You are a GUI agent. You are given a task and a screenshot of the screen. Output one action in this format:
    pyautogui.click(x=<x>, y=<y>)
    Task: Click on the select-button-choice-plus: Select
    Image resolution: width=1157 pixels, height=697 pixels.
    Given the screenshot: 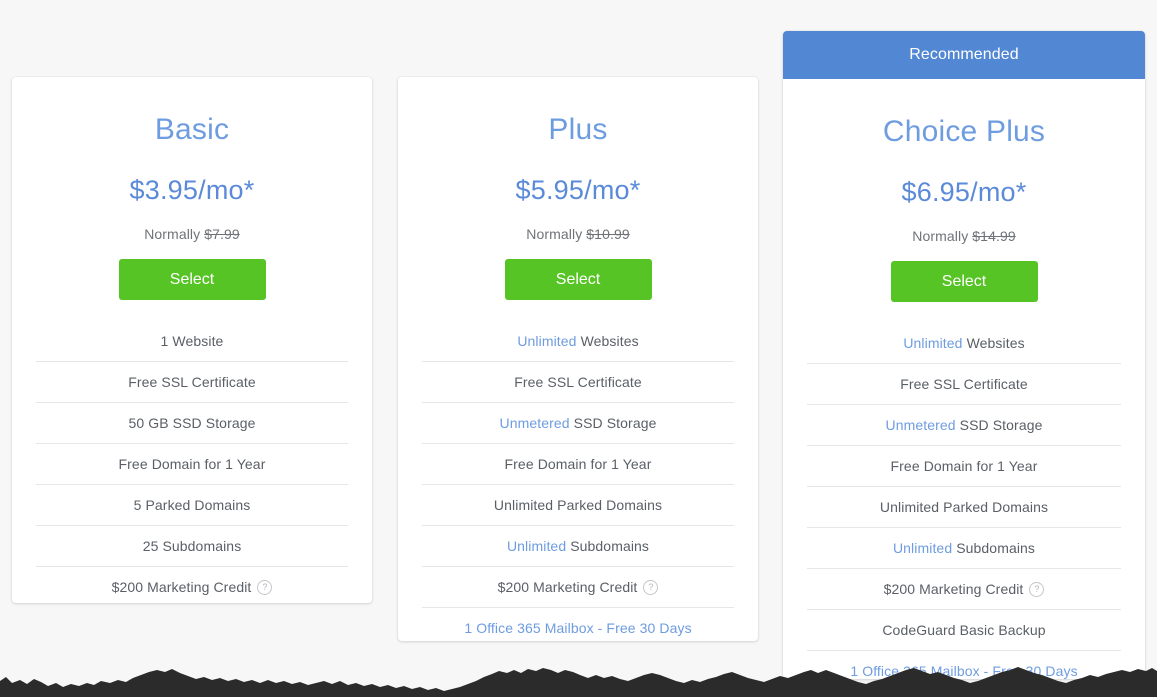 What is the action you would take?
    pyautogui.click(x=964, y=281)
    